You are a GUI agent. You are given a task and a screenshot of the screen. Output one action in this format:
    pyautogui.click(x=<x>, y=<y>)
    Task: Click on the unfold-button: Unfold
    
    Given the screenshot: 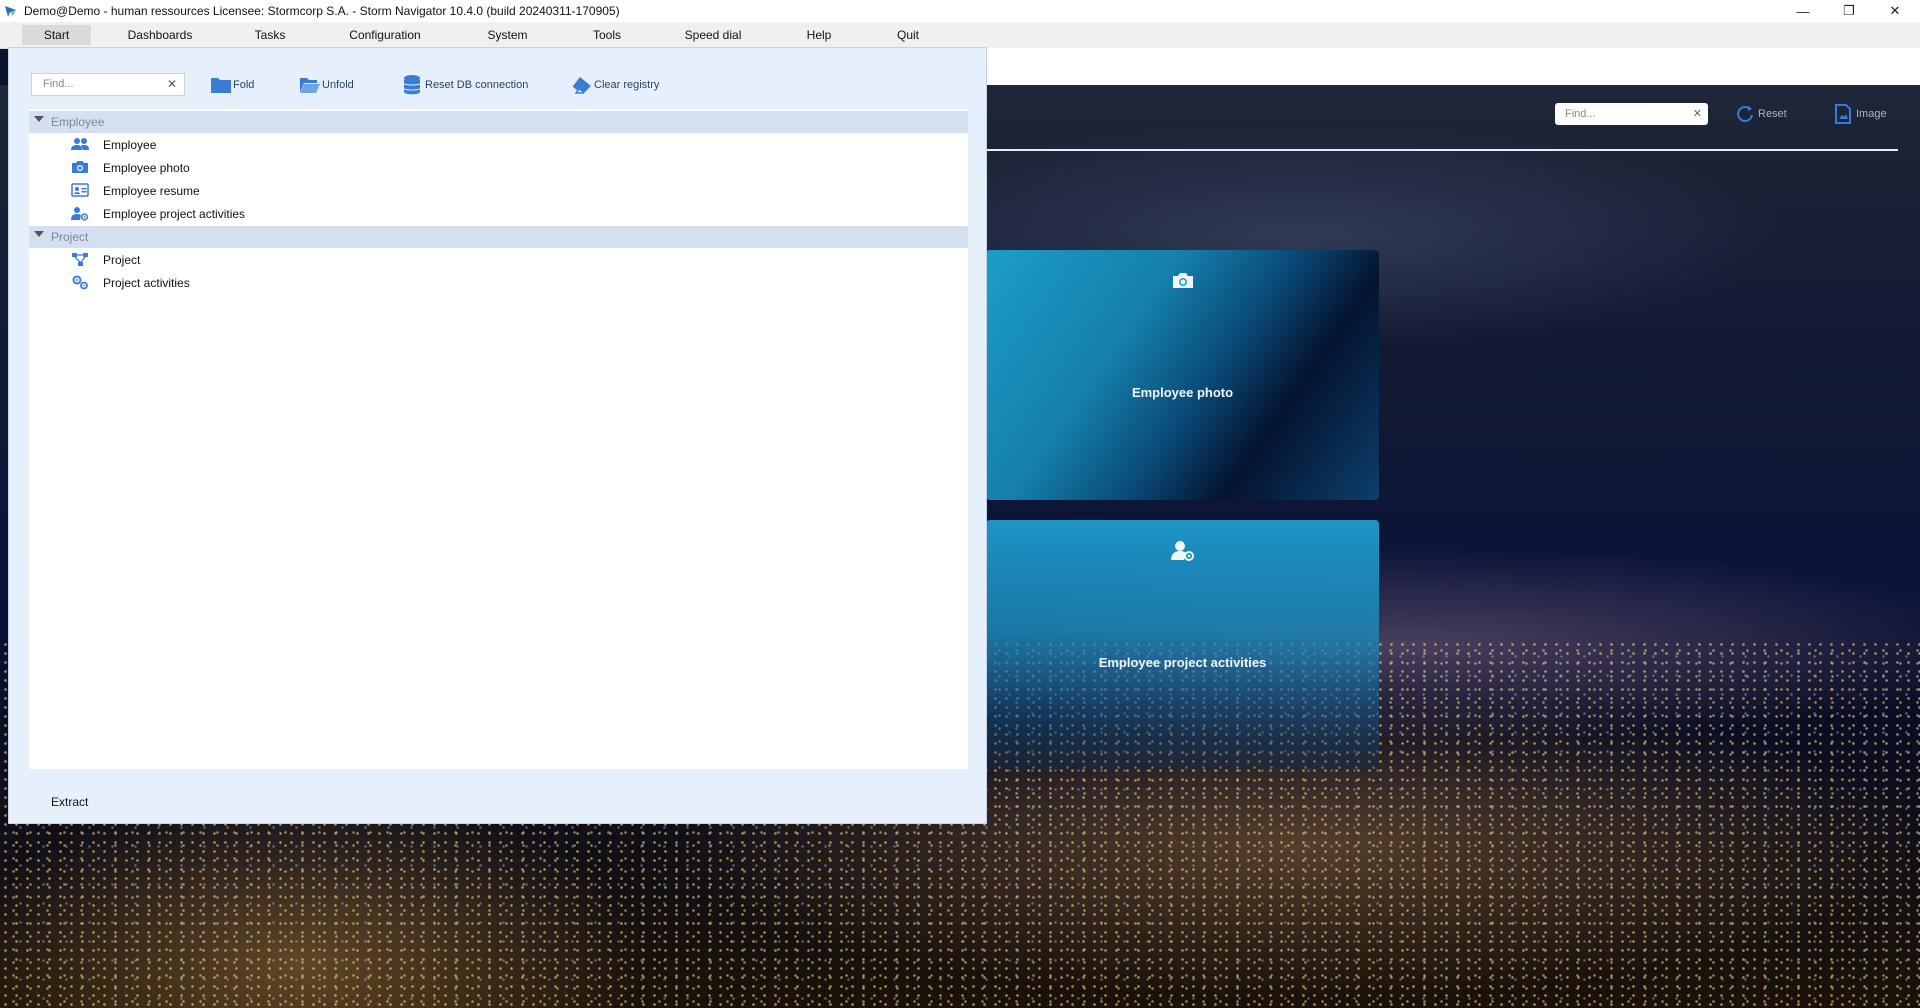 What is the action you would take?
    pyautogui.click(x=326, y=85)
    